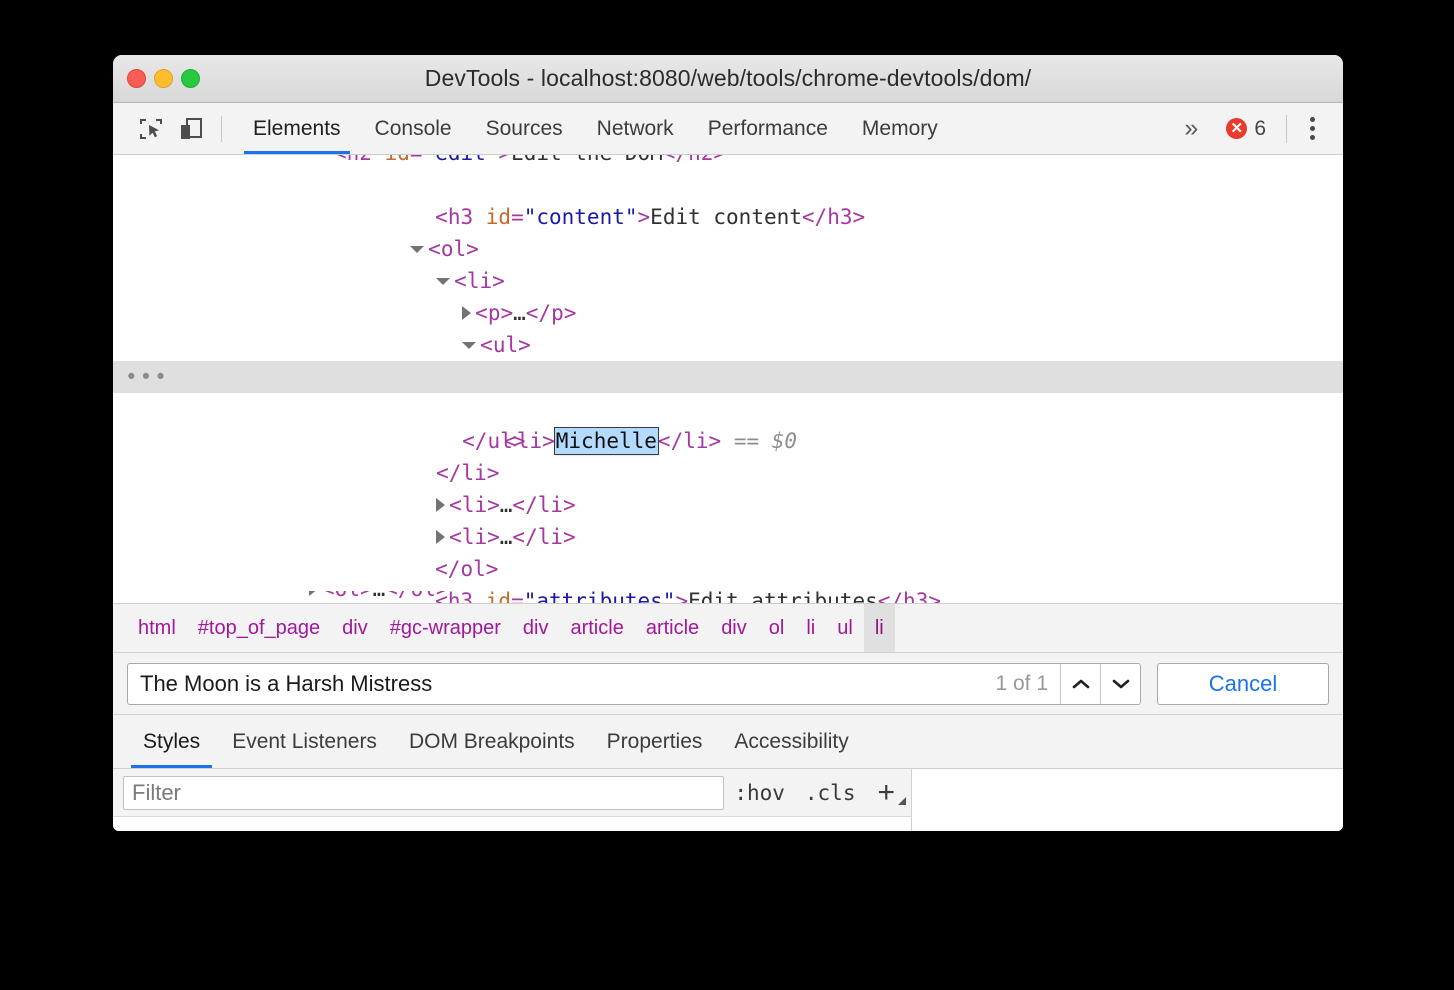 The height and width of the screenshot is (990, 1454). Describe the element at coordinates (259, 628) in the screenshot. I see `breadcrumb-item-top-of-page: #top_of_page` at that location.